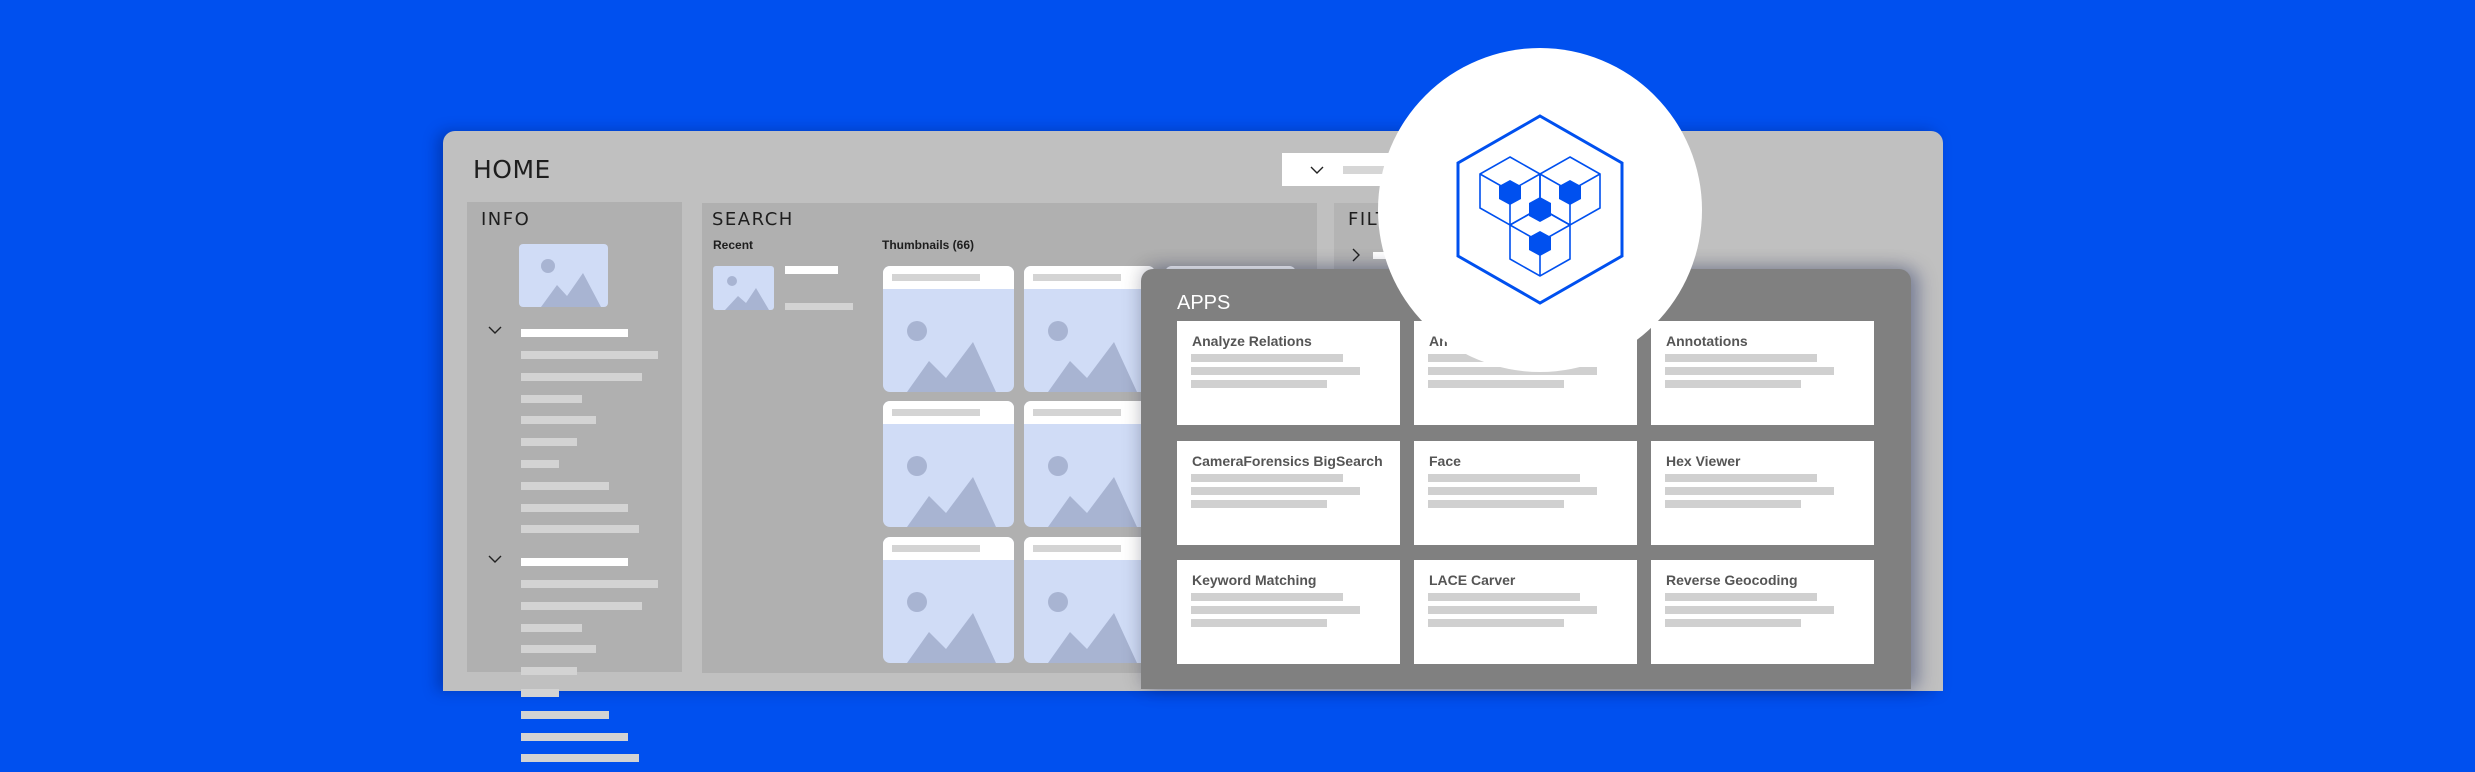 Image resolution: width=2475 pixels, height=772 pixels. Describe the element at coordinates (506, 219) in the screenshot. I see `info-panel-title: INFO` at that location.